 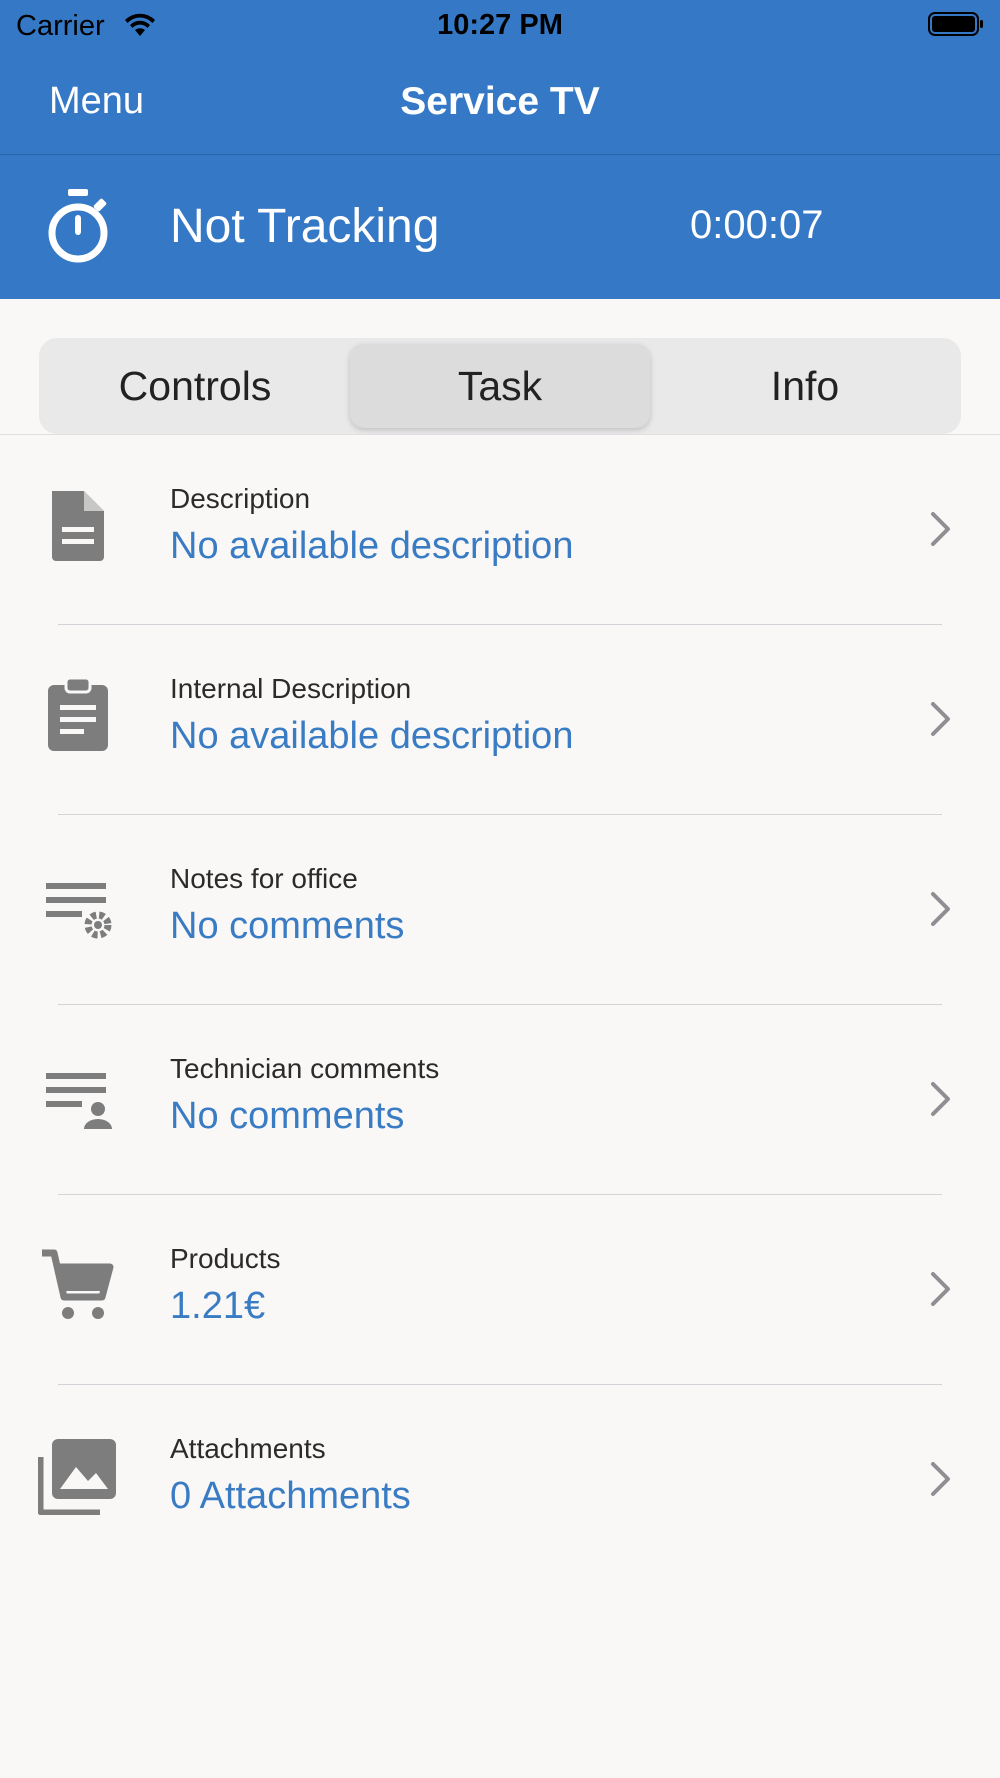 What do you see at coordinates (248, 1448) in the screenshot?
I see `item-label: Attachments` at bounding box center [248, 1448].